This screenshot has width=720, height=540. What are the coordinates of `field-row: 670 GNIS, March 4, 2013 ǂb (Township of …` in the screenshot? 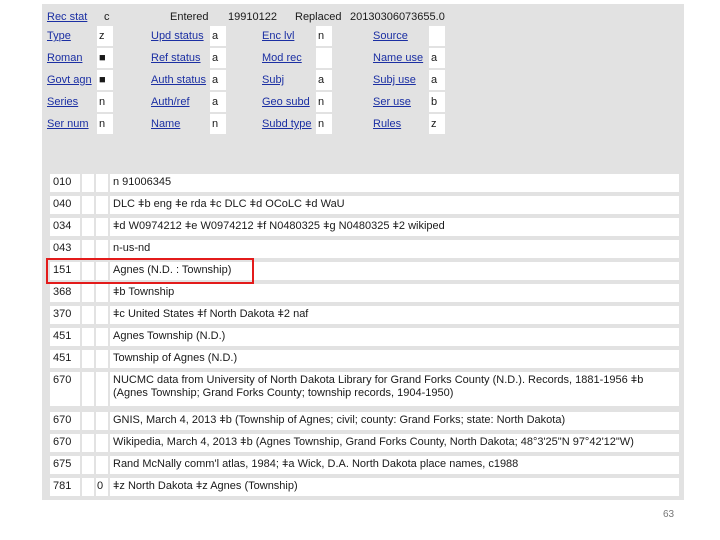 It's located at (364, 421).